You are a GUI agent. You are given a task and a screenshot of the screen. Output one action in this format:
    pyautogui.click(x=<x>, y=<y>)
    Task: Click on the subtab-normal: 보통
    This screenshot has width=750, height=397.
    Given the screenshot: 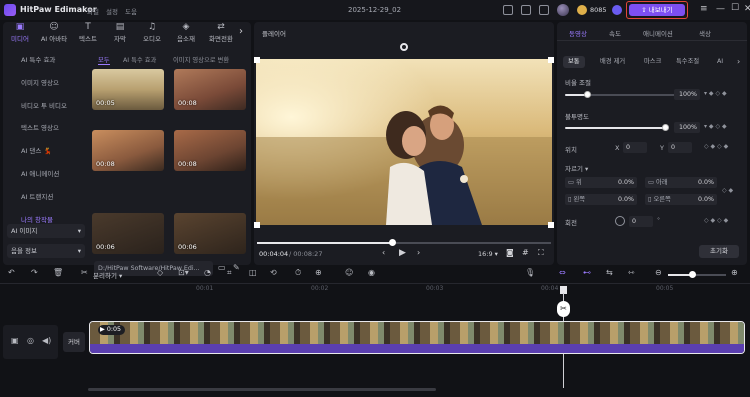 What is the action you would take?
    pyautogui.click(x=574, y=62)
    